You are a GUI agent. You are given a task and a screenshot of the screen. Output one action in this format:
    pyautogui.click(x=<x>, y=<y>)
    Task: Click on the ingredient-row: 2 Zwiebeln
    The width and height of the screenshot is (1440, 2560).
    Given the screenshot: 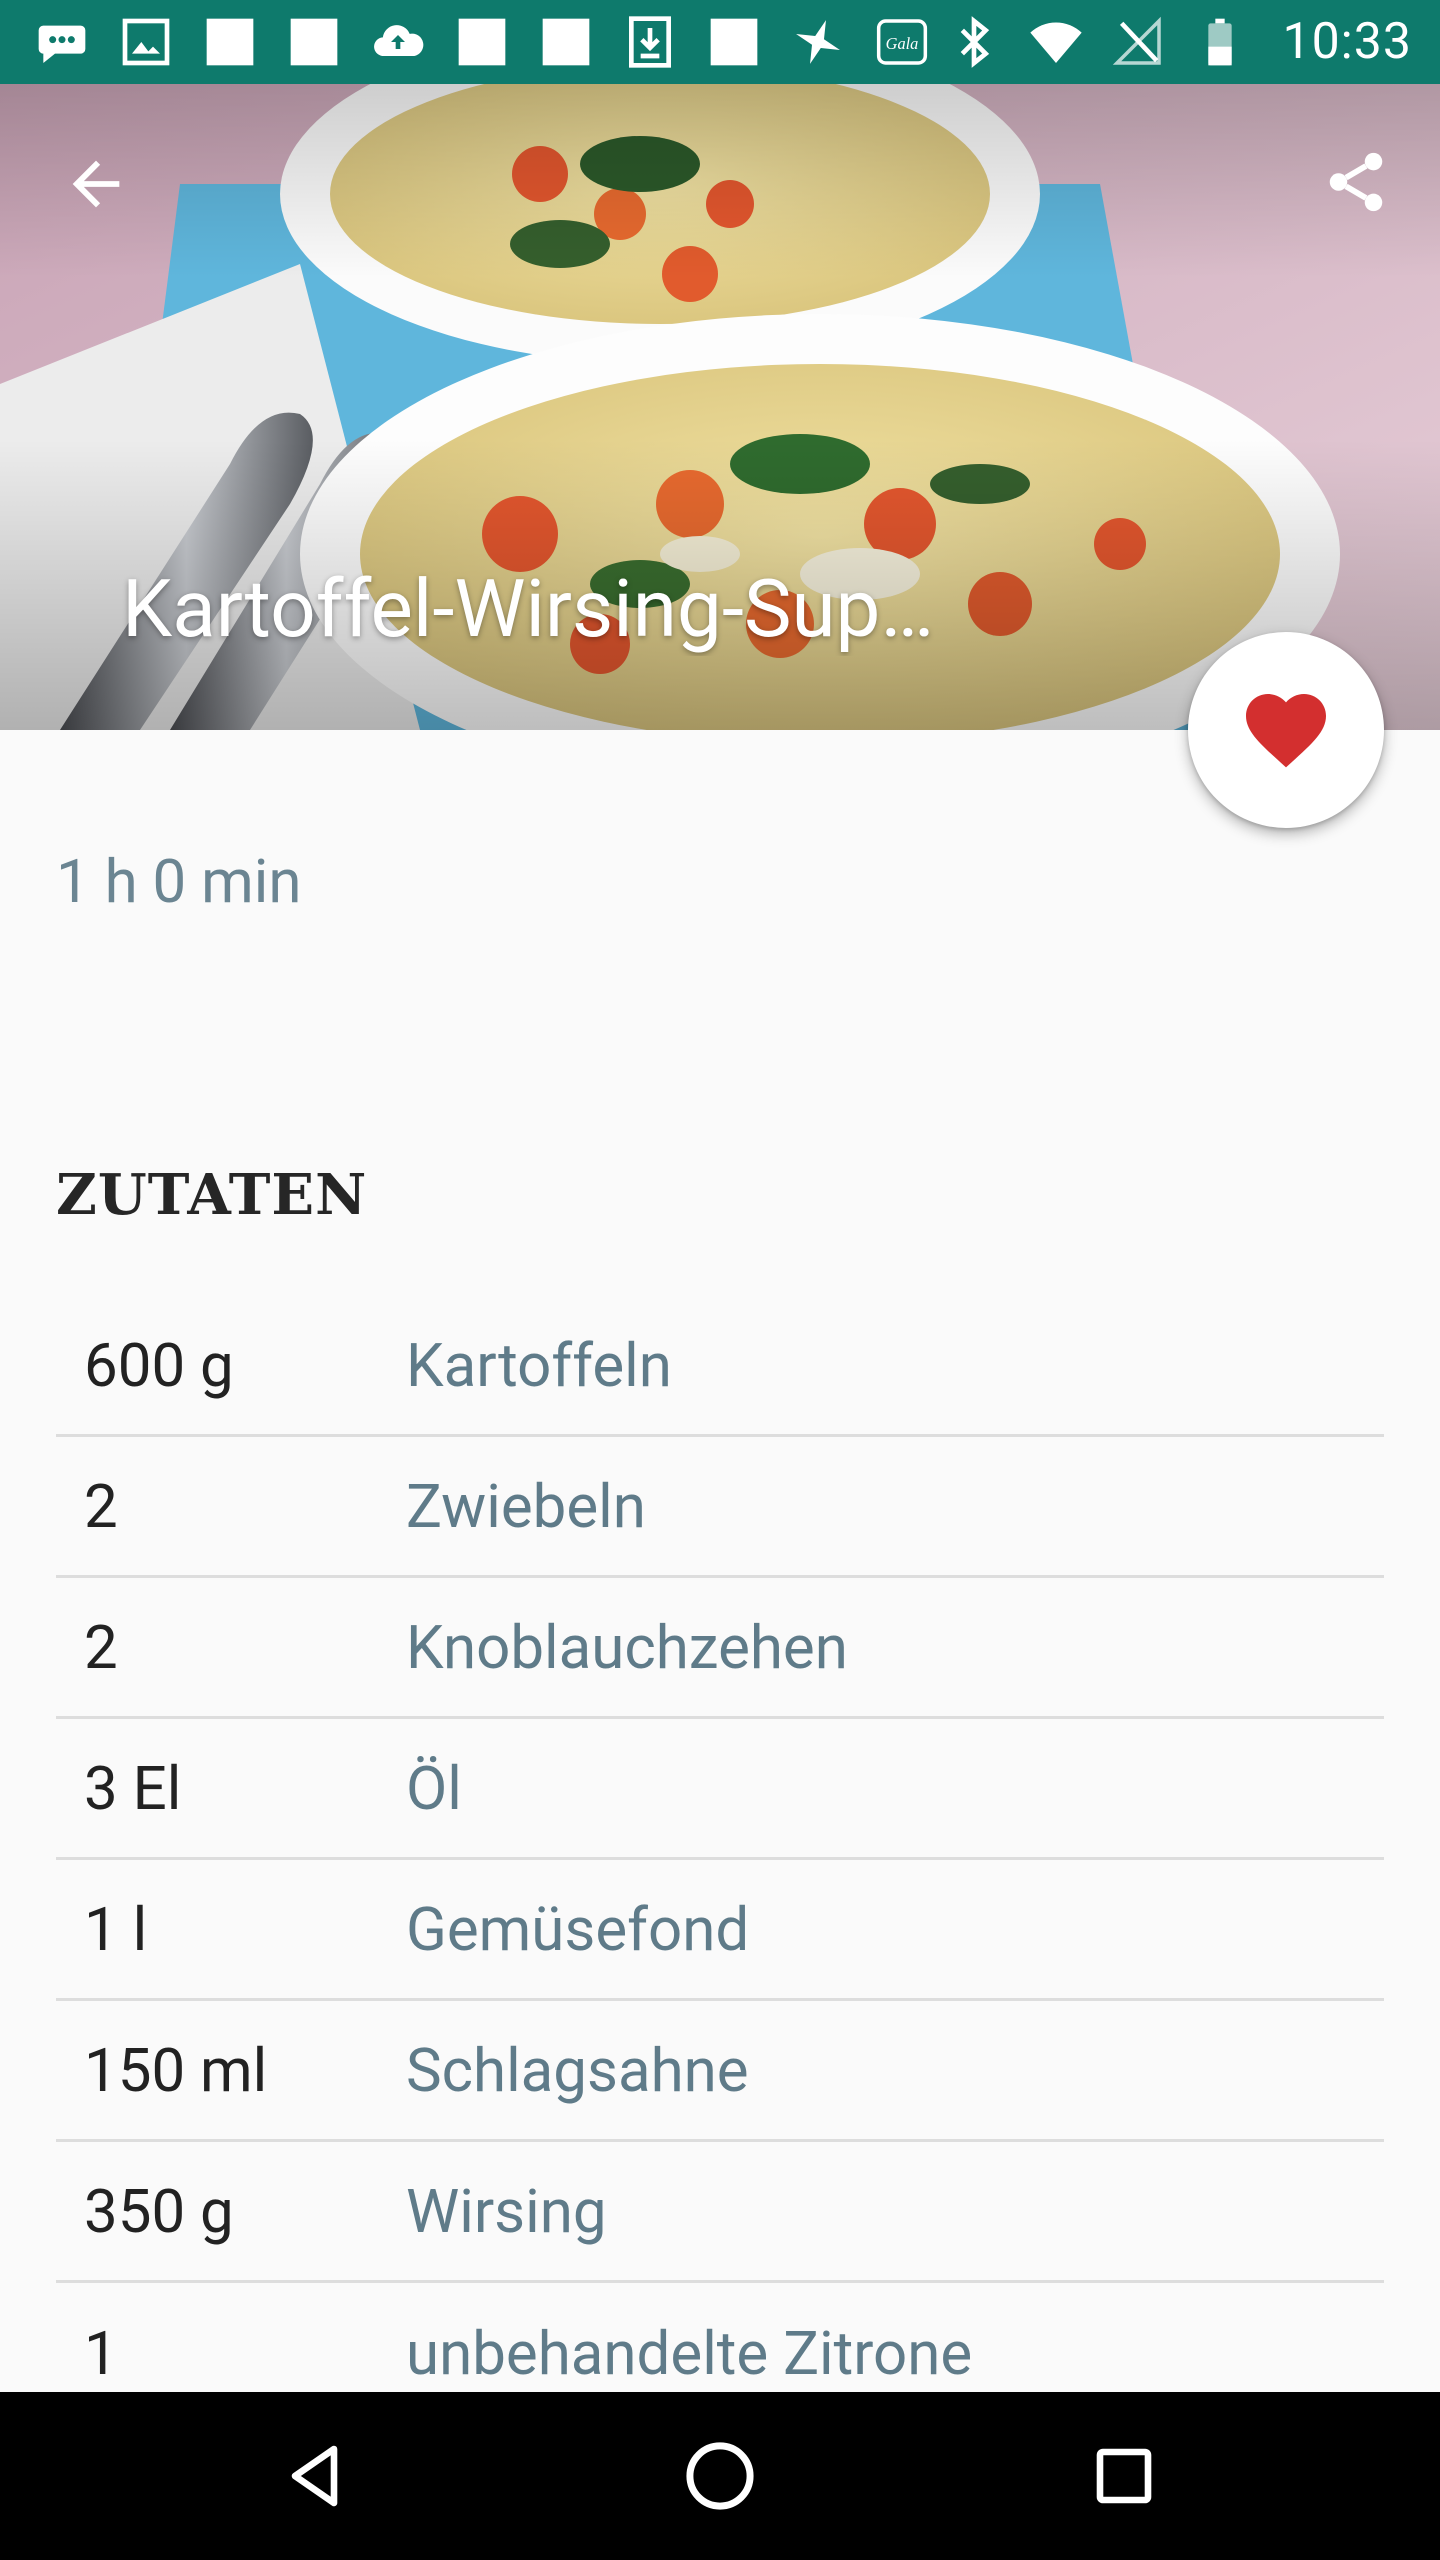 What is the action you would take?
    pyautogui.click(x=720, y=1507)
    